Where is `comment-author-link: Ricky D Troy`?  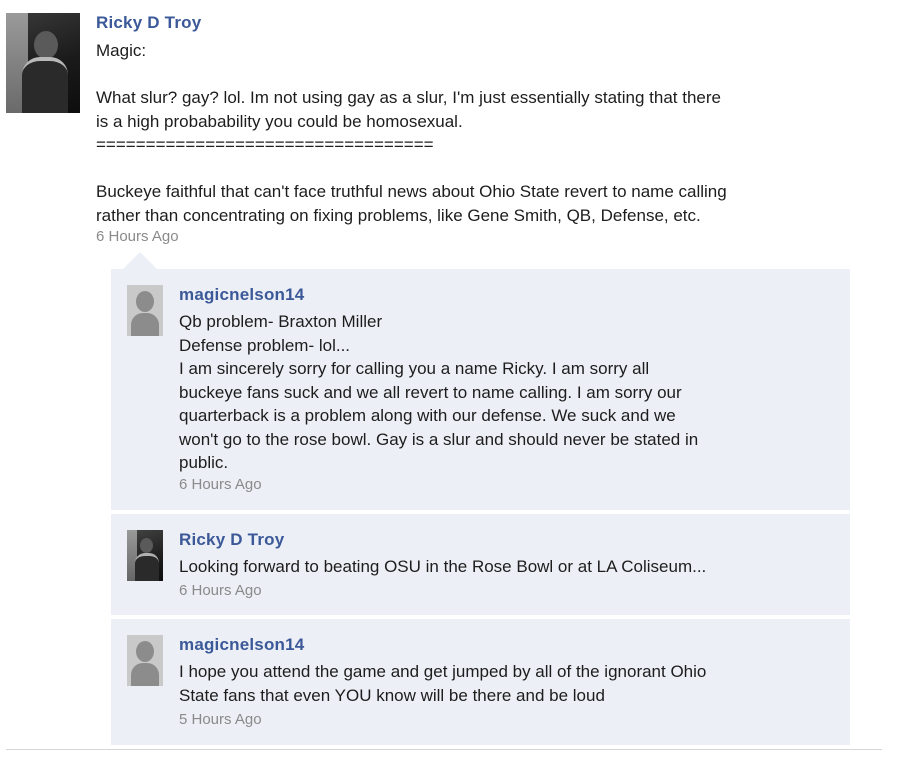
comment-author-link: Ricky D Troy is located at coordinates (148, 23).